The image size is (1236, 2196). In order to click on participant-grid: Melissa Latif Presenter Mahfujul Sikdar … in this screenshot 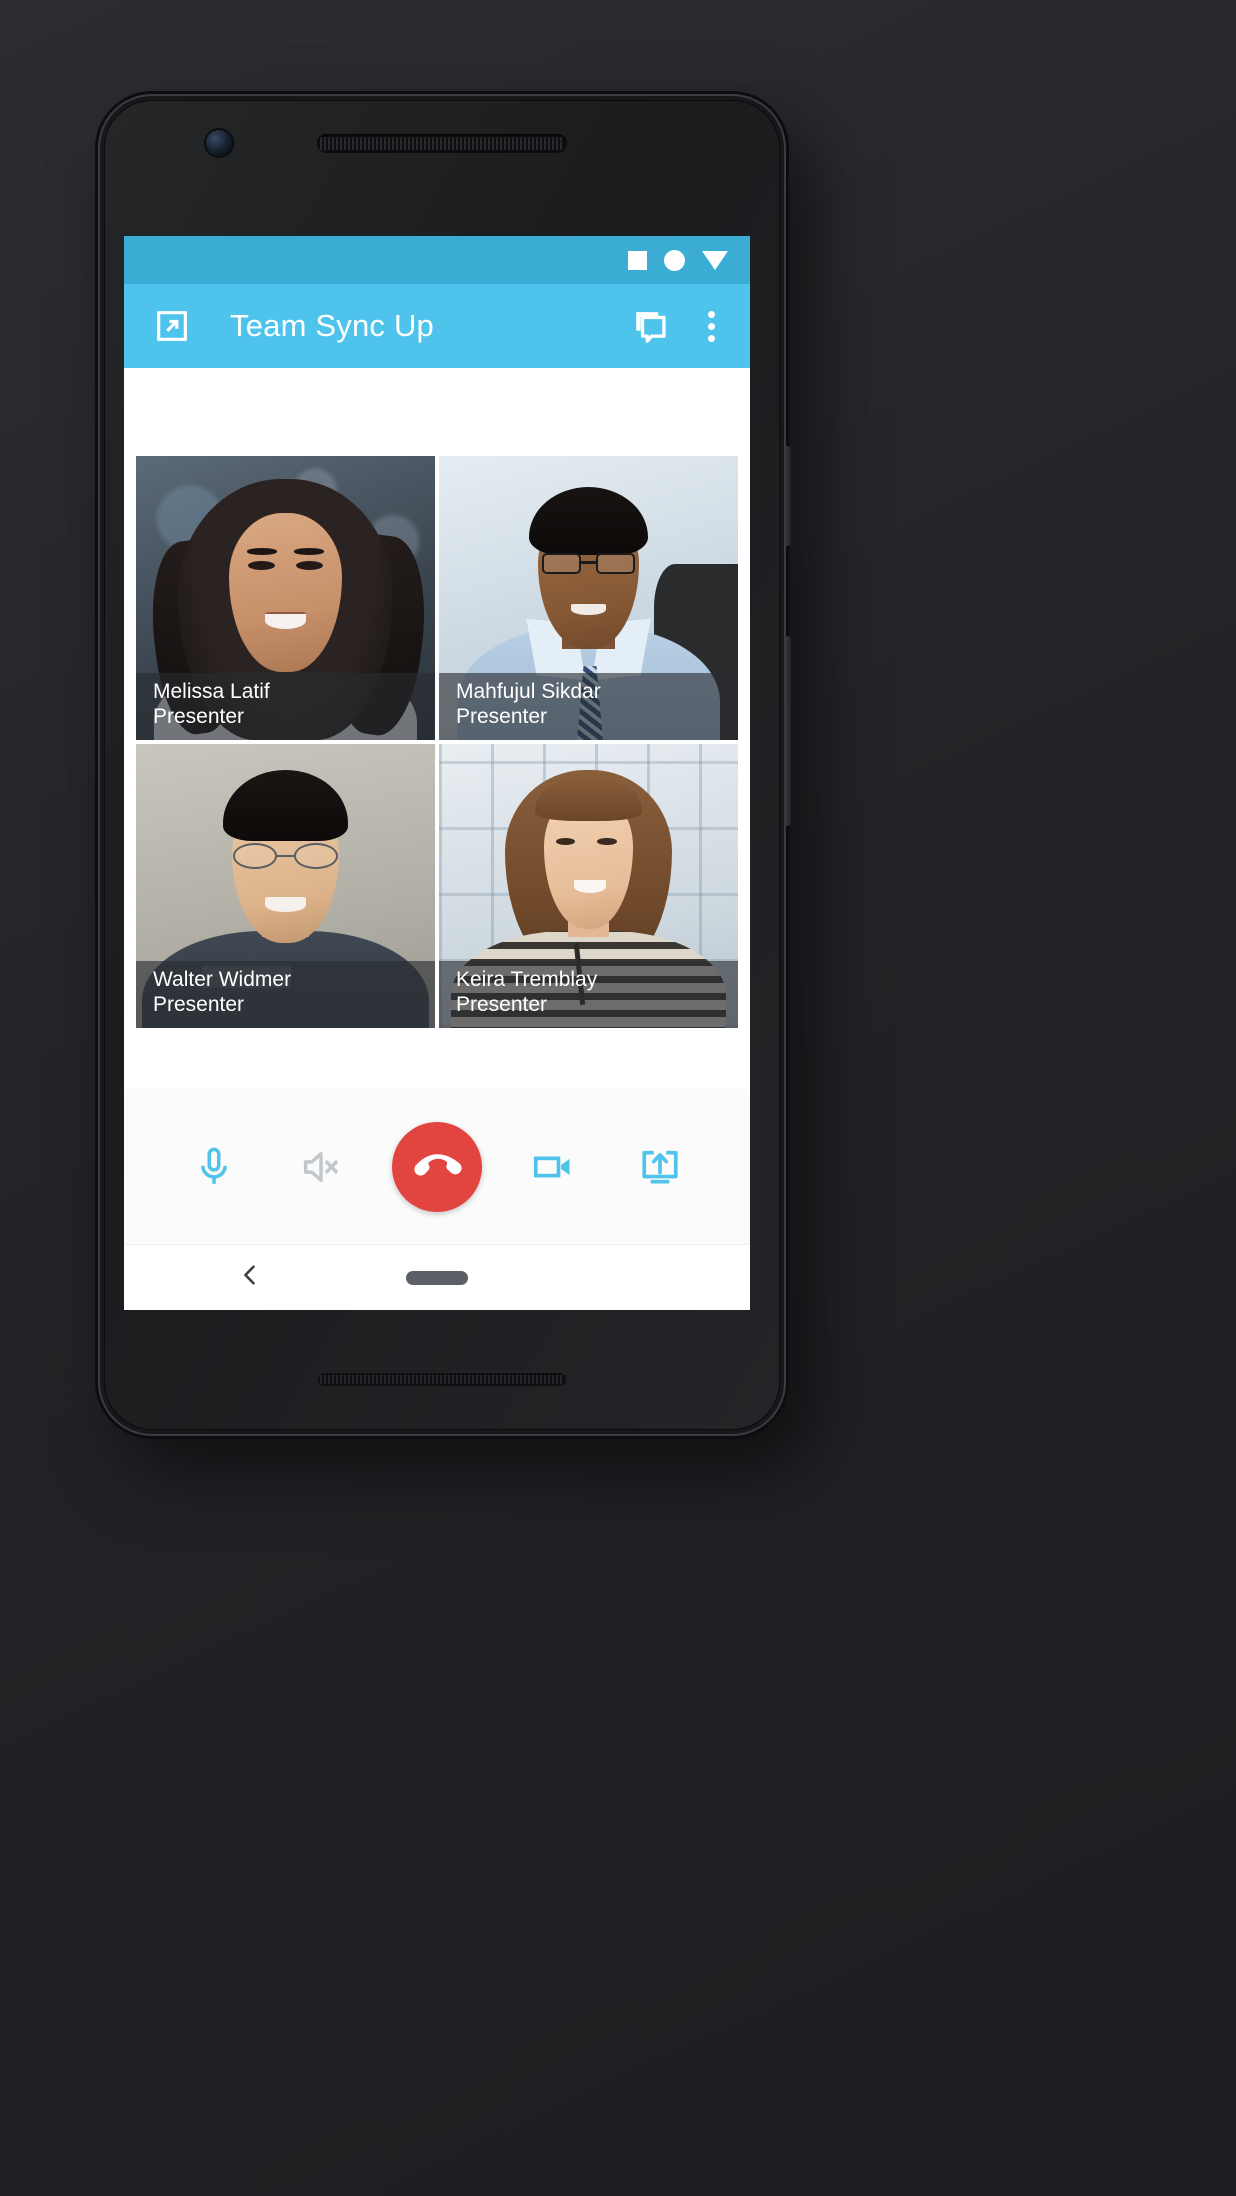, I will do `click(437, 742)`.